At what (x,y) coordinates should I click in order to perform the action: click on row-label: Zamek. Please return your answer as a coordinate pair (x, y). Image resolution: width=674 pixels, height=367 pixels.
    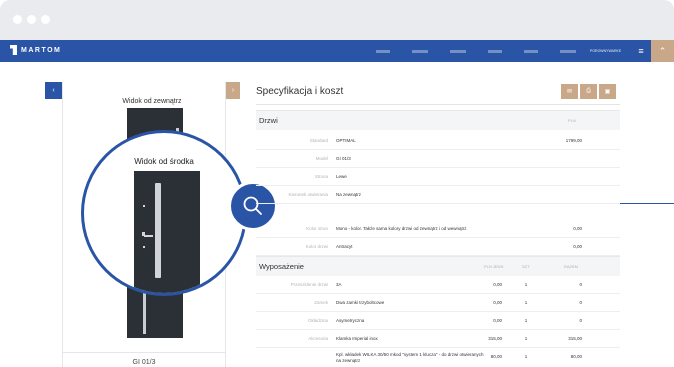
    Looking at the image, I should click on (321, 302).